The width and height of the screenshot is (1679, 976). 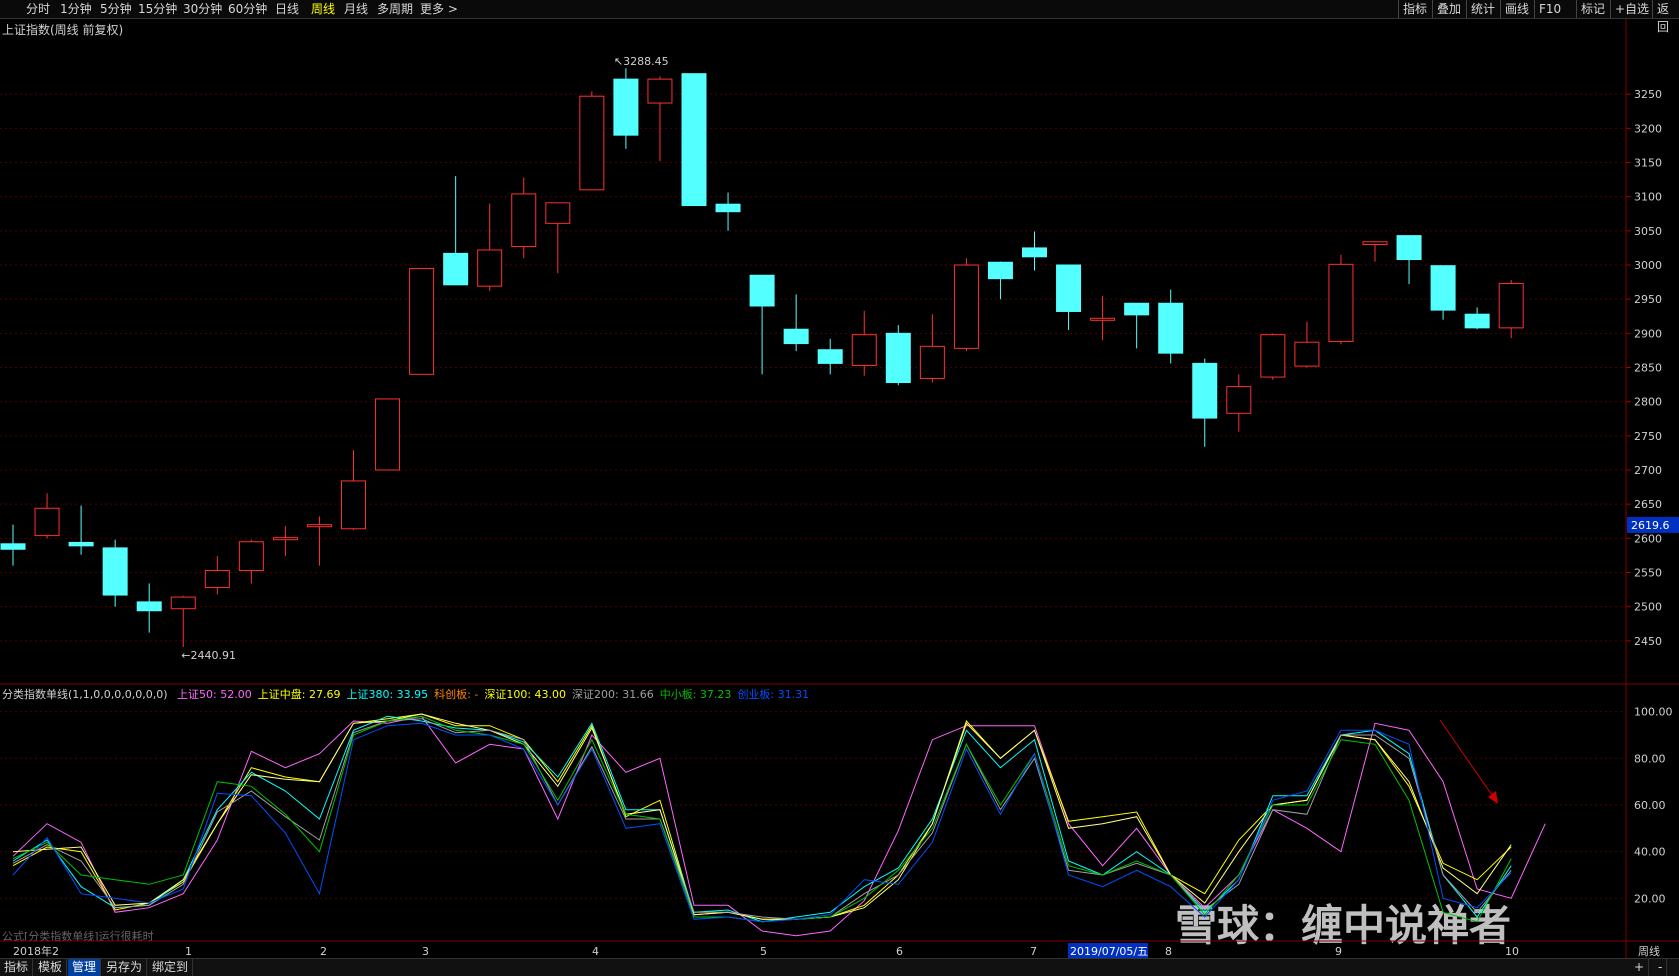 I want to click on period-label: 周线, so click(x=1649, y=951).